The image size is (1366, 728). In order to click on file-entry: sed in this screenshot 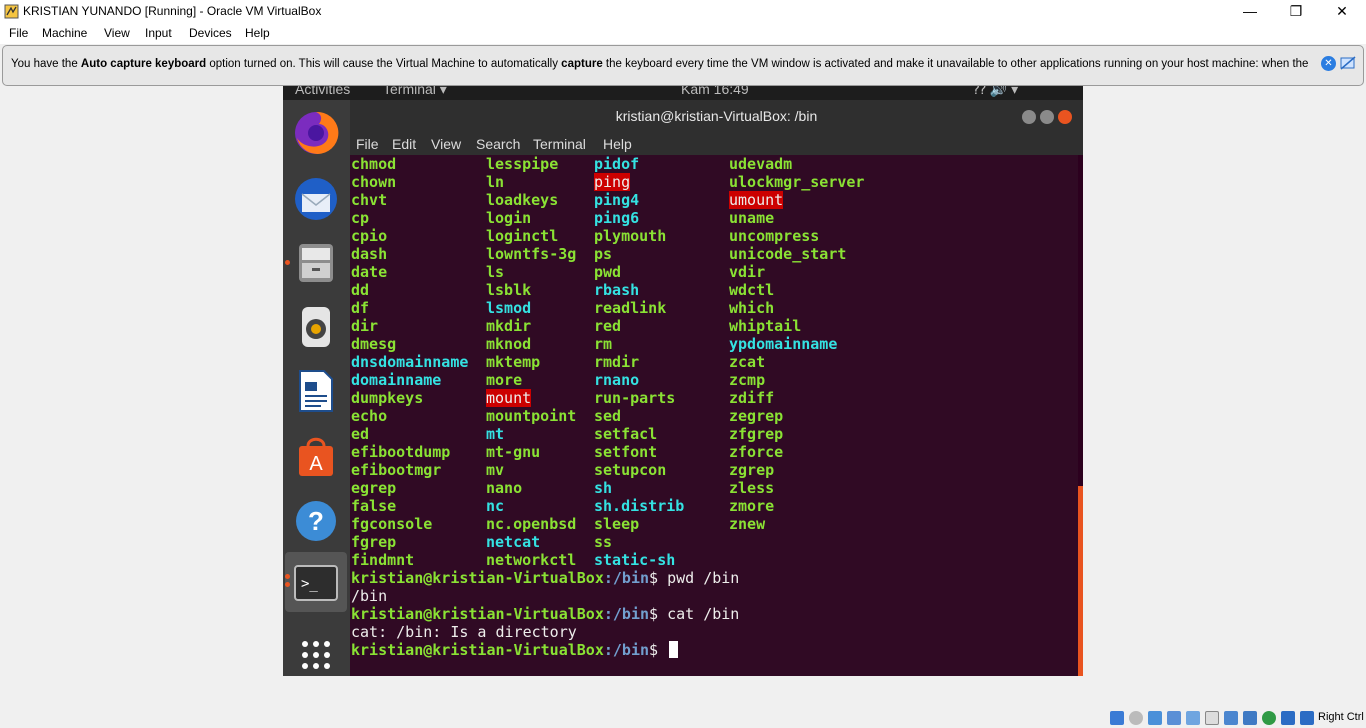, I will do `click(608, 416)`.